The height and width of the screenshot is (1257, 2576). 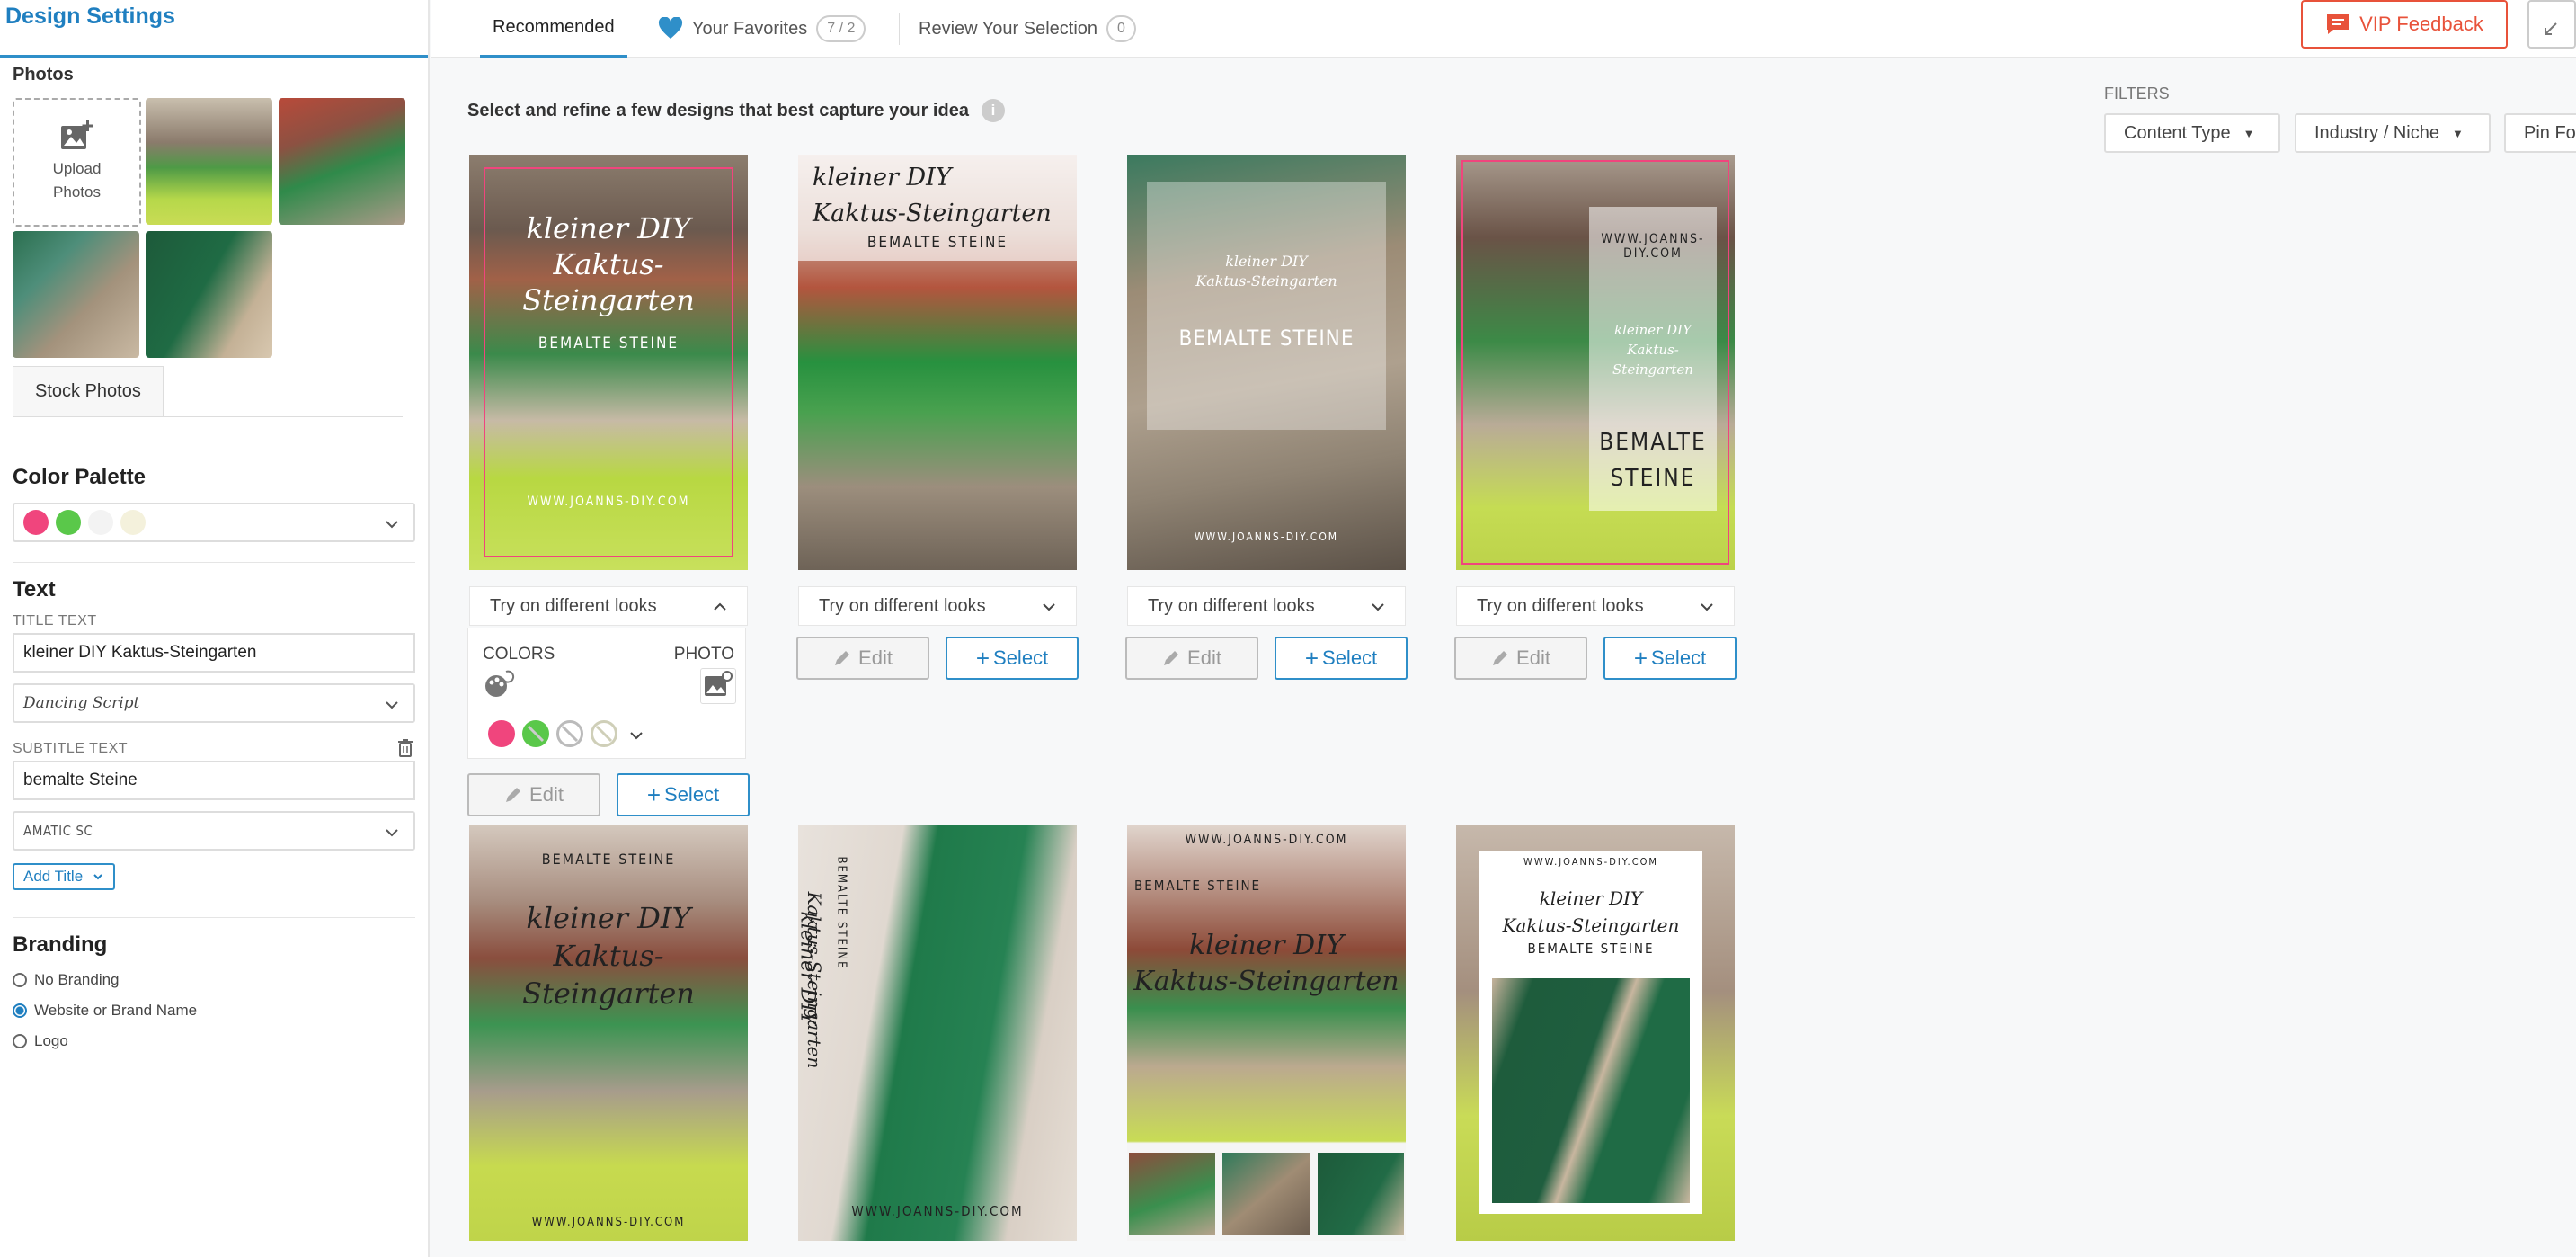 What do you see at coordinates (214, 29) in the screenshot?
I see `sidebar-header: Design Settings` at bounding box center [214, 29].